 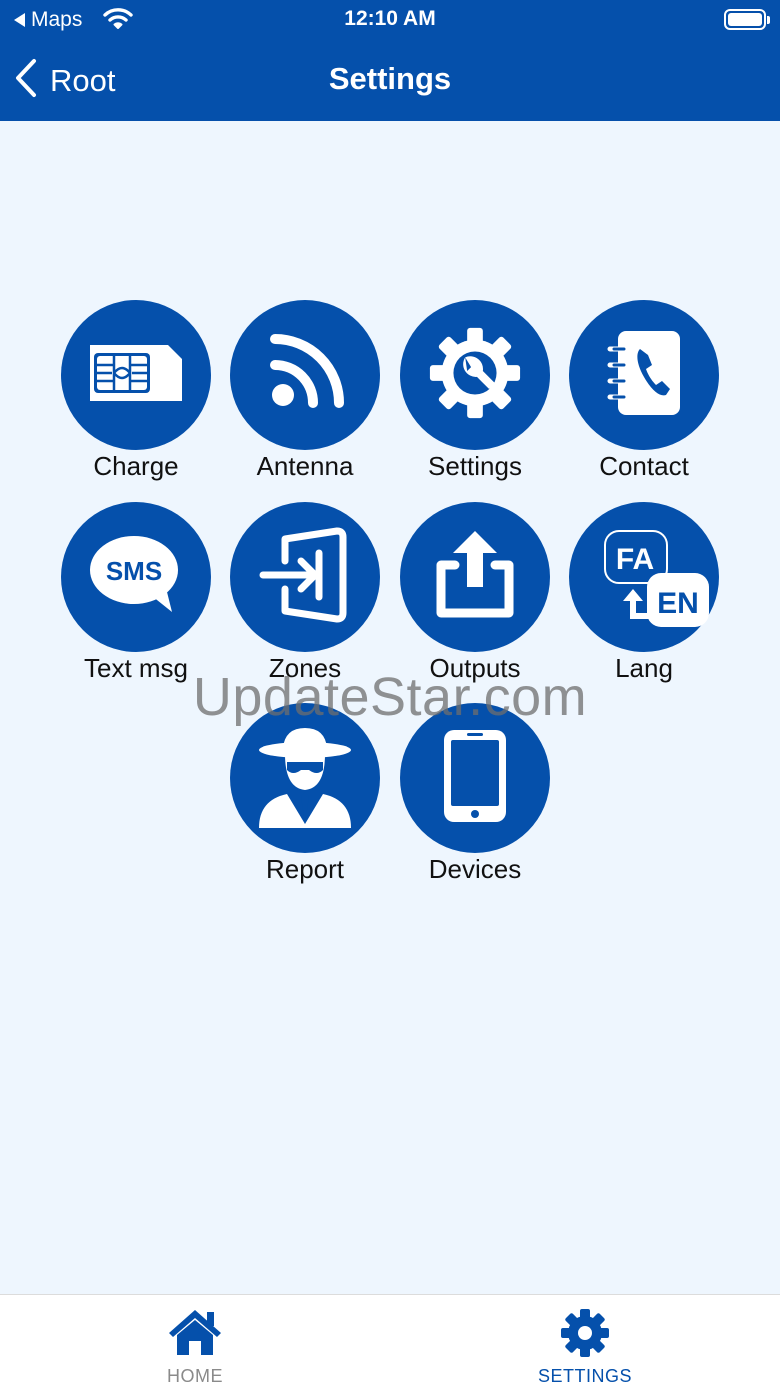 I want to click on navigation-bar: Root Settings, so click(x=390, y=80).